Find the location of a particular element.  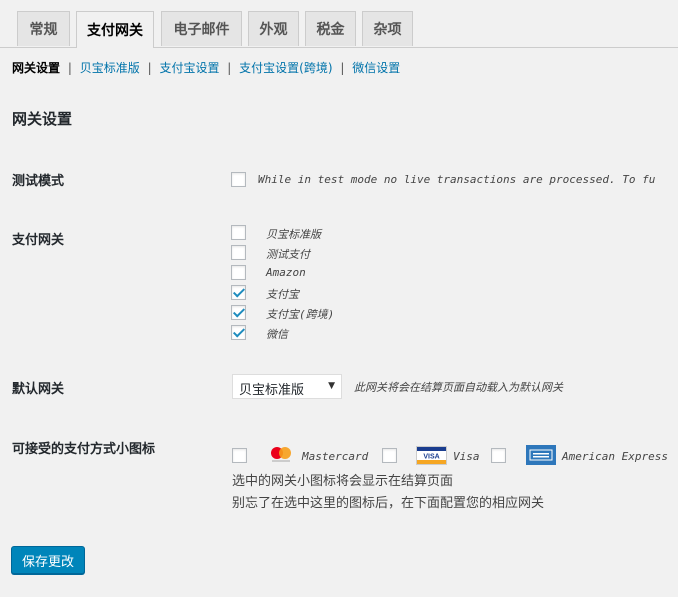

gateway-checkbox-alipay is located at coordinates (238, 292).